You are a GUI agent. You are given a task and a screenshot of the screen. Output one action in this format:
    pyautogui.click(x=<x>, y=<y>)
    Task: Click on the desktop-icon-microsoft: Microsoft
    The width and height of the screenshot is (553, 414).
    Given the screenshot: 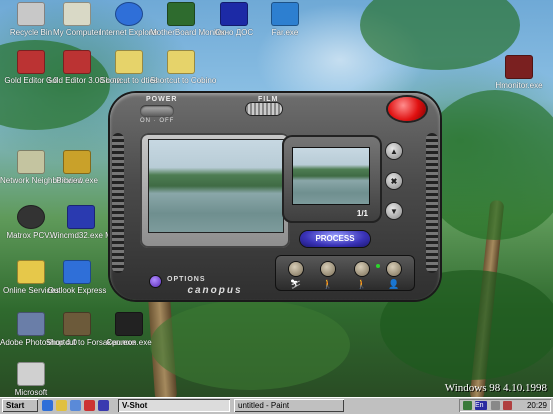 What is the action you would take?
    pyautogui.click(x=31, y=379)
    